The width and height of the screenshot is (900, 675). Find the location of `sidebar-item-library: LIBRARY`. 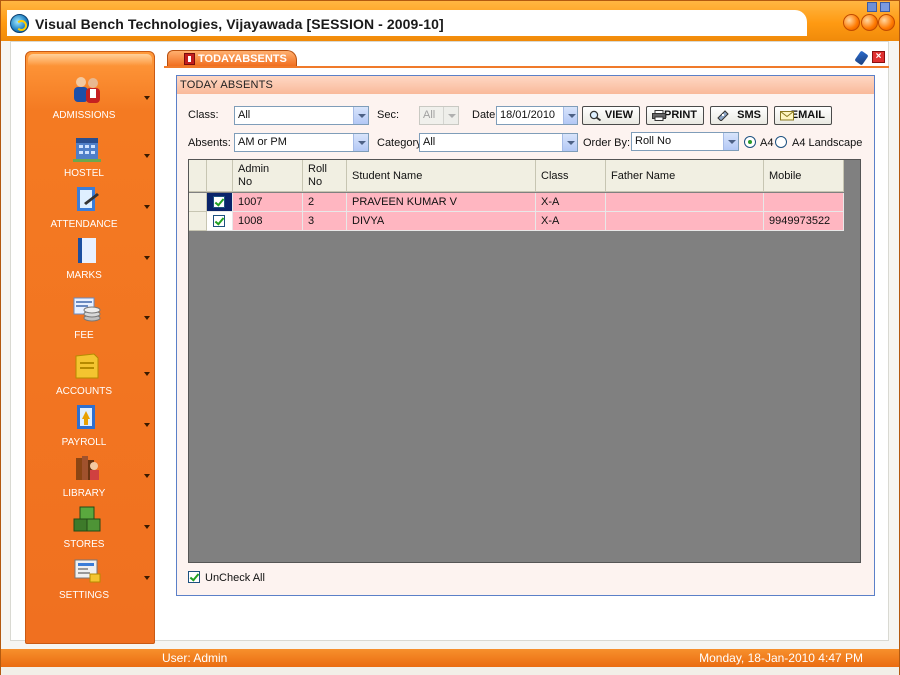

sidebar-item-library: LIBRARY is located at coordinates (91, 477).